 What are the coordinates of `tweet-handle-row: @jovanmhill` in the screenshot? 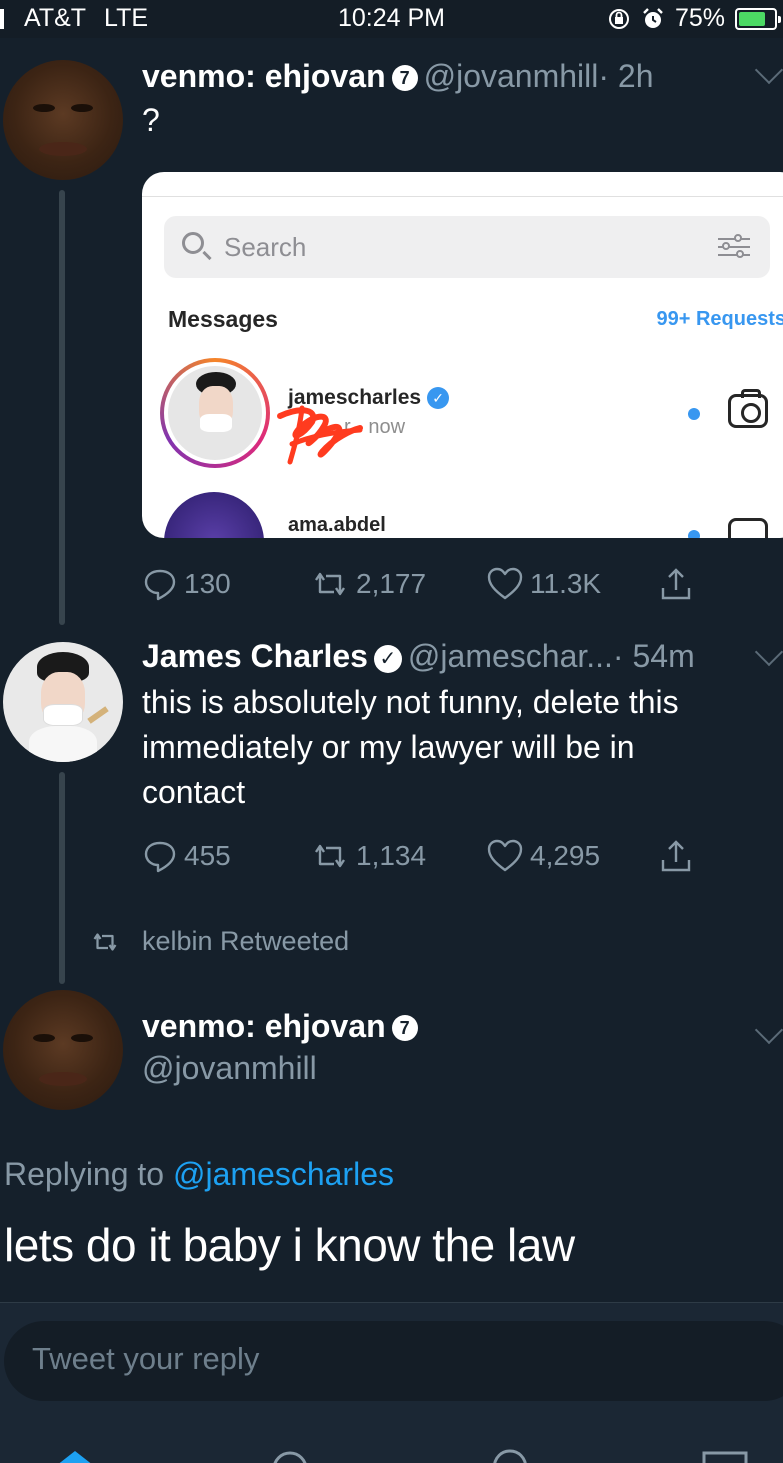 It's located at (229, 1068).